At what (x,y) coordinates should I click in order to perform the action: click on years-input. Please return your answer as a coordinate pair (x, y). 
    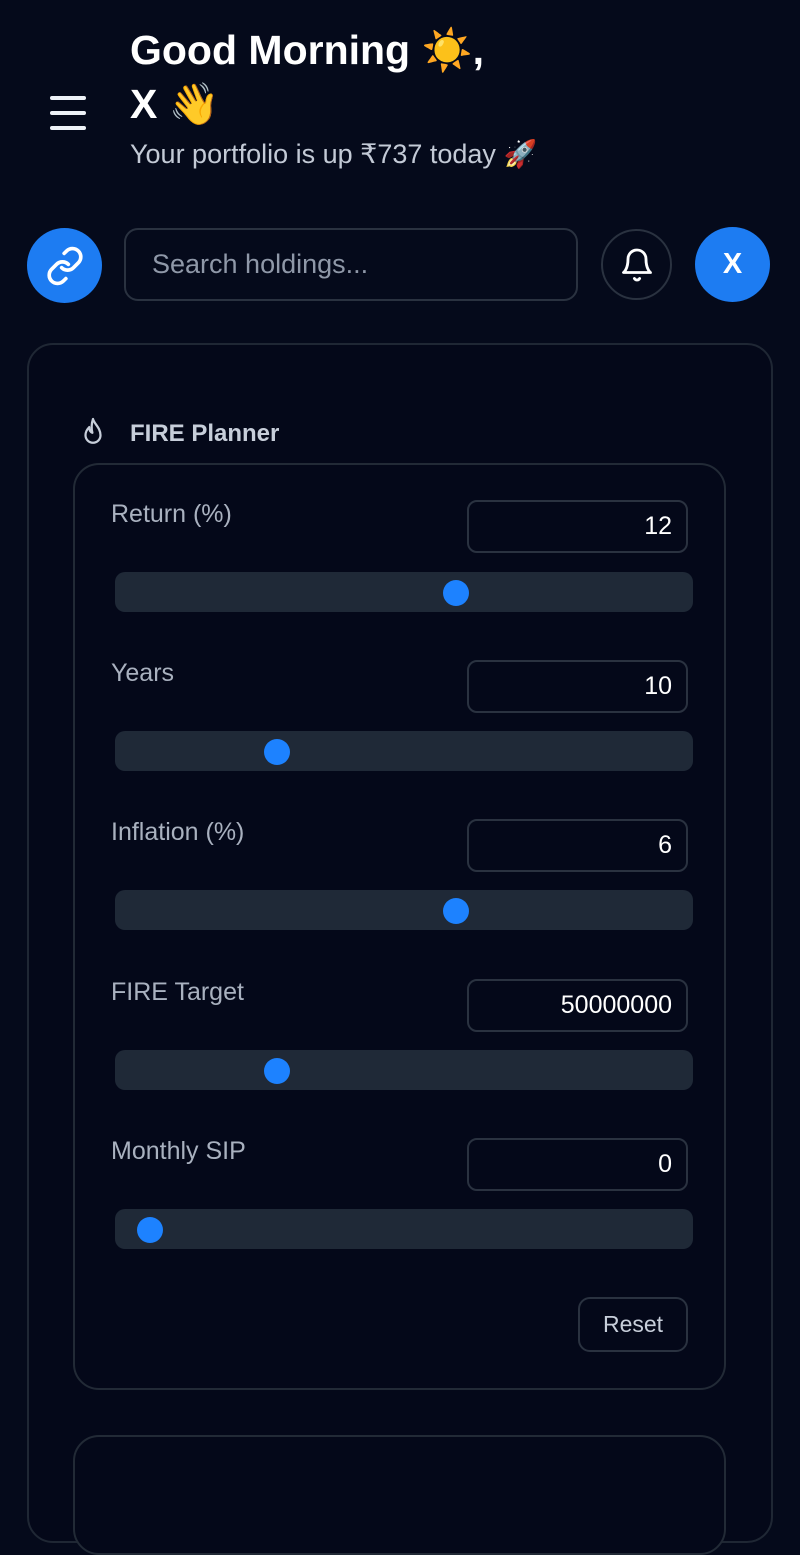
    Looking at the image, I should click on (577, 686).